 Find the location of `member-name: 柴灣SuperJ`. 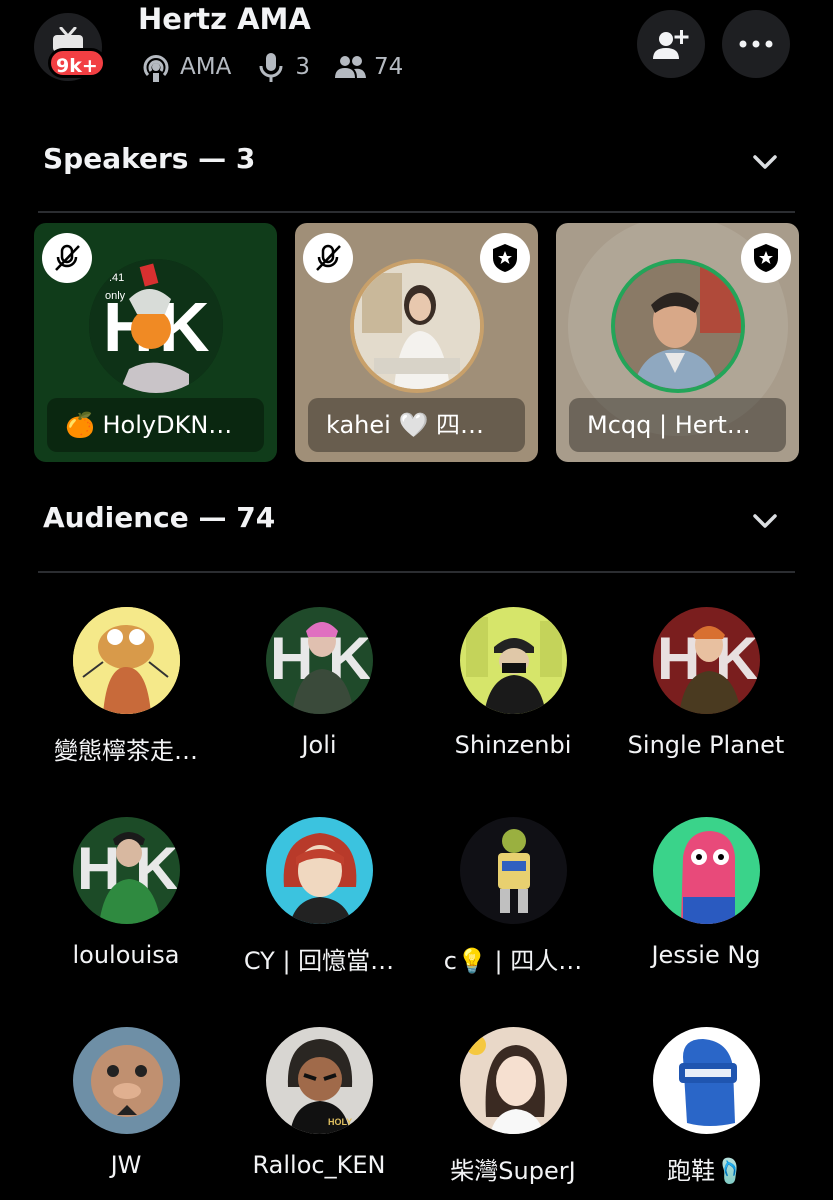

member-name: 柴灣SuperJ is located at coordinates (513, 1171).